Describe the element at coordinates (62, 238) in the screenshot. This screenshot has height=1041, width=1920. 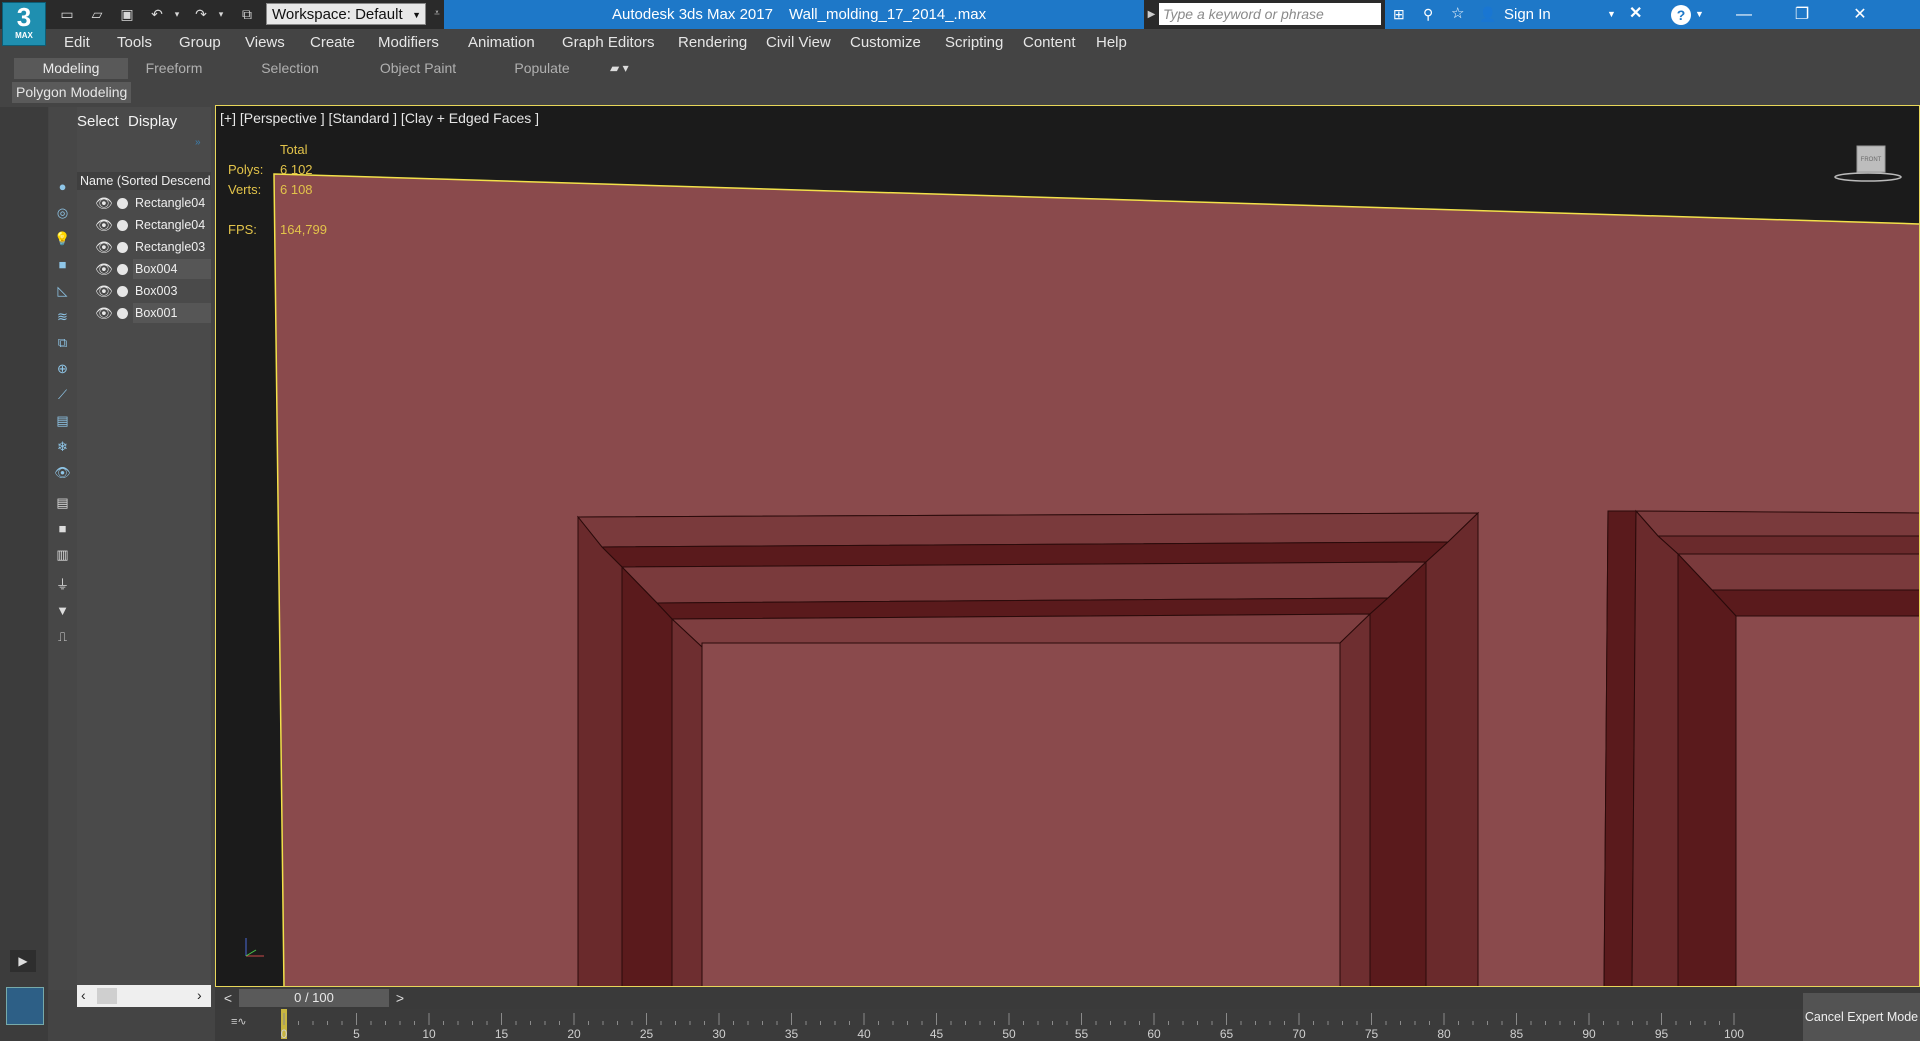
I see `lights-filter-icon: 💡` at that location.